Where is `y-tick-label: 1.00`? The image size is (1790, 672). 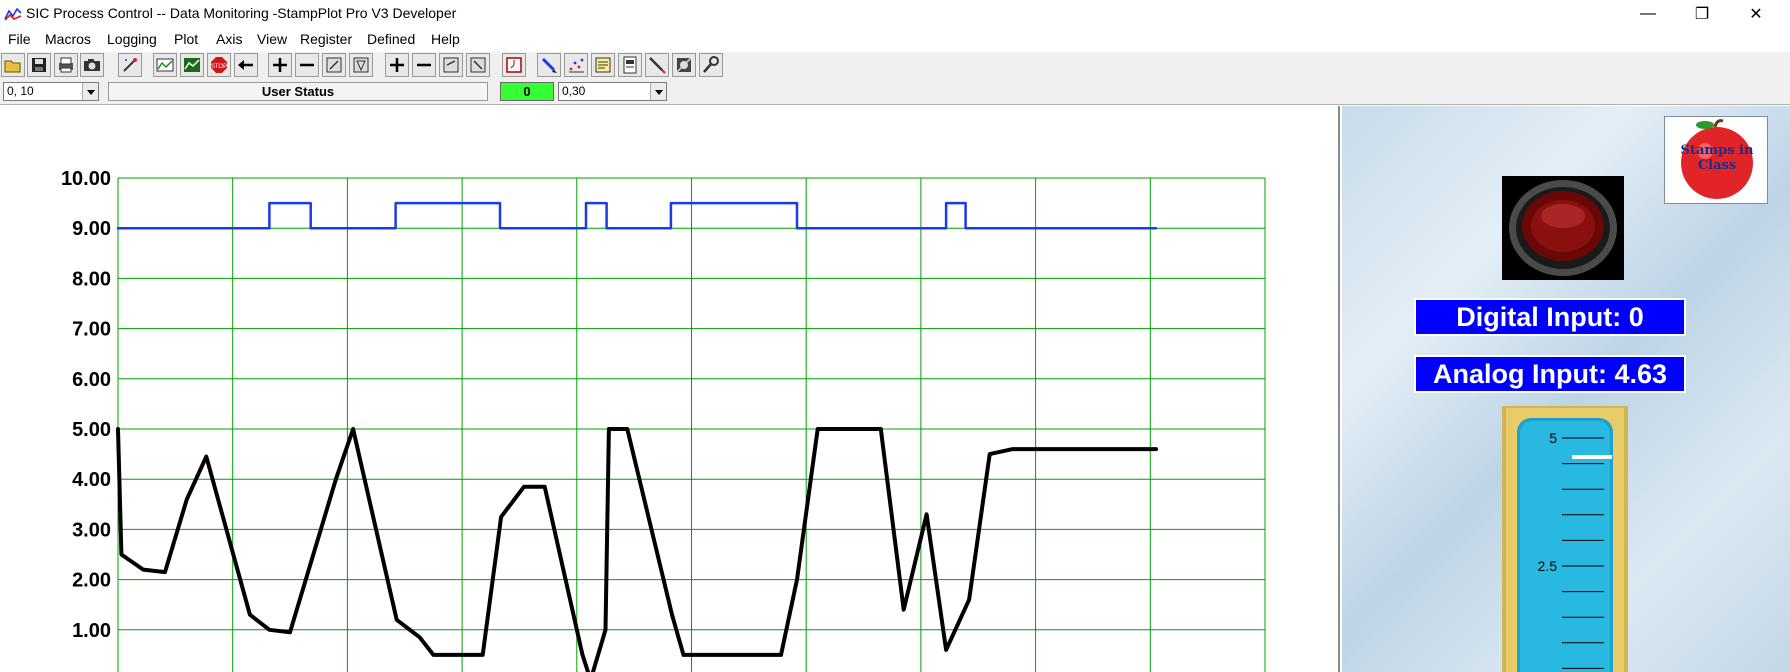 y-tick-label: 1.00 is located at coordinates (91, 631).